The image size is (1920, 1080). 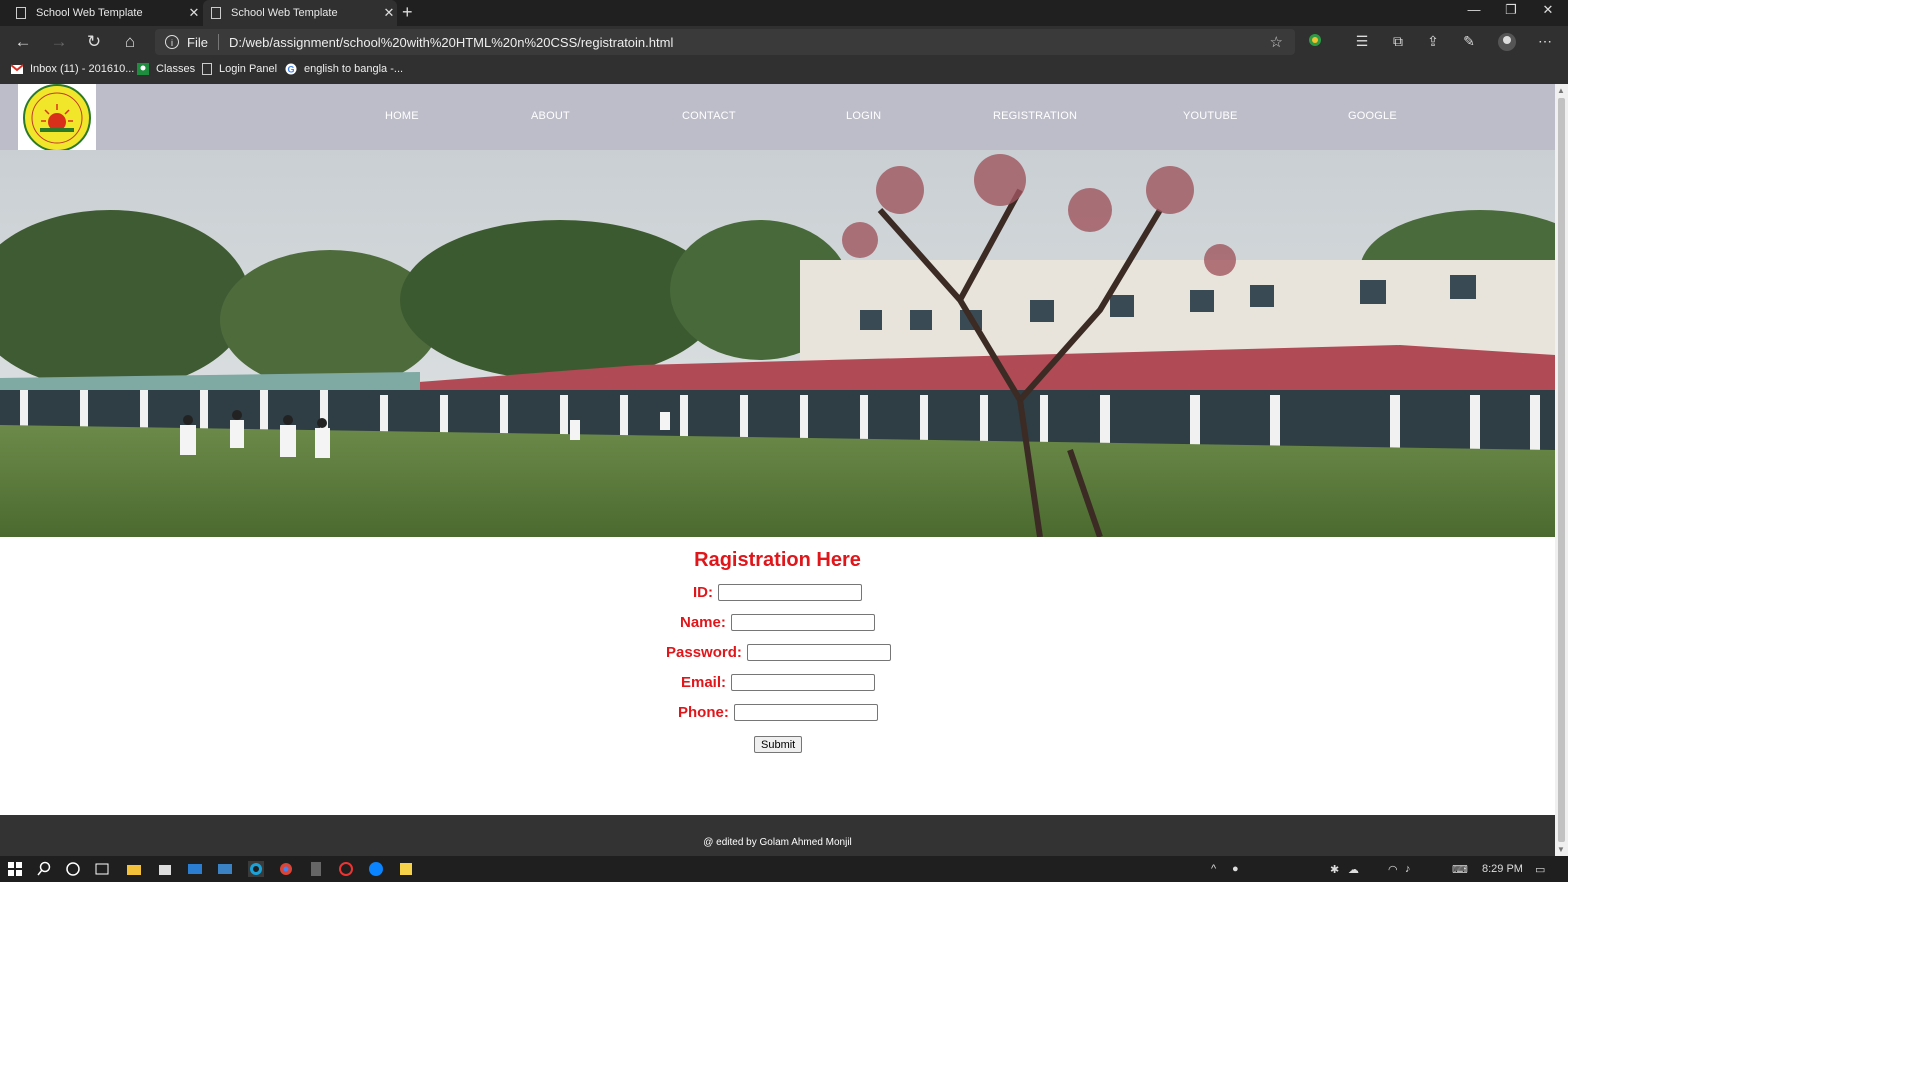 I want to click on name-input, so click(x=802, y=622).